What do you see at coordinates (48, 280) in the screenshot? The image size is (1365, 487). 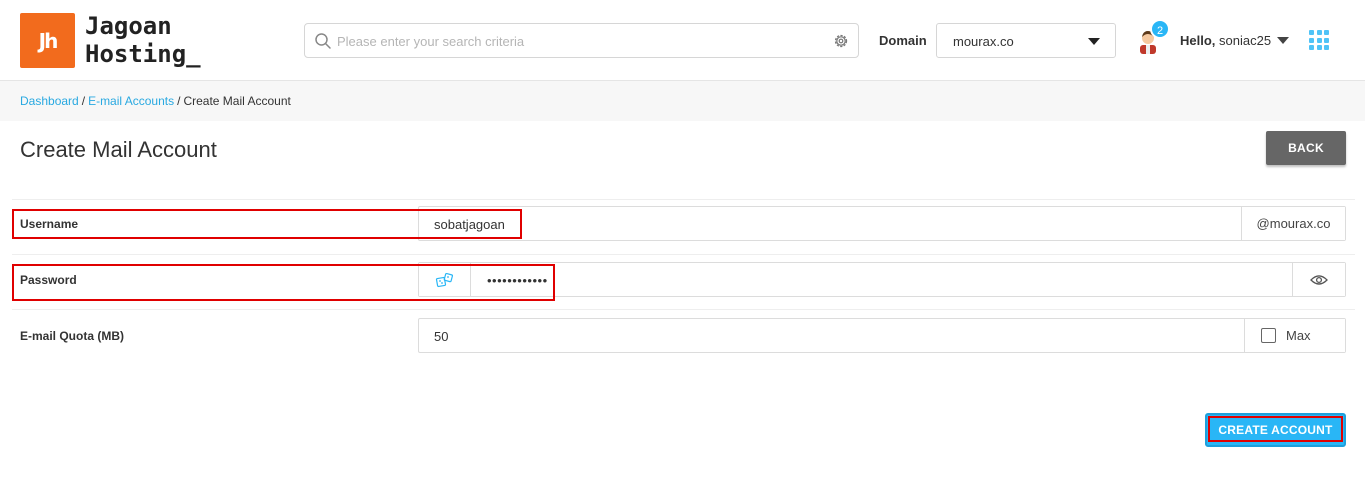 I see `password-label: Password` at bounding box center [48, 280].